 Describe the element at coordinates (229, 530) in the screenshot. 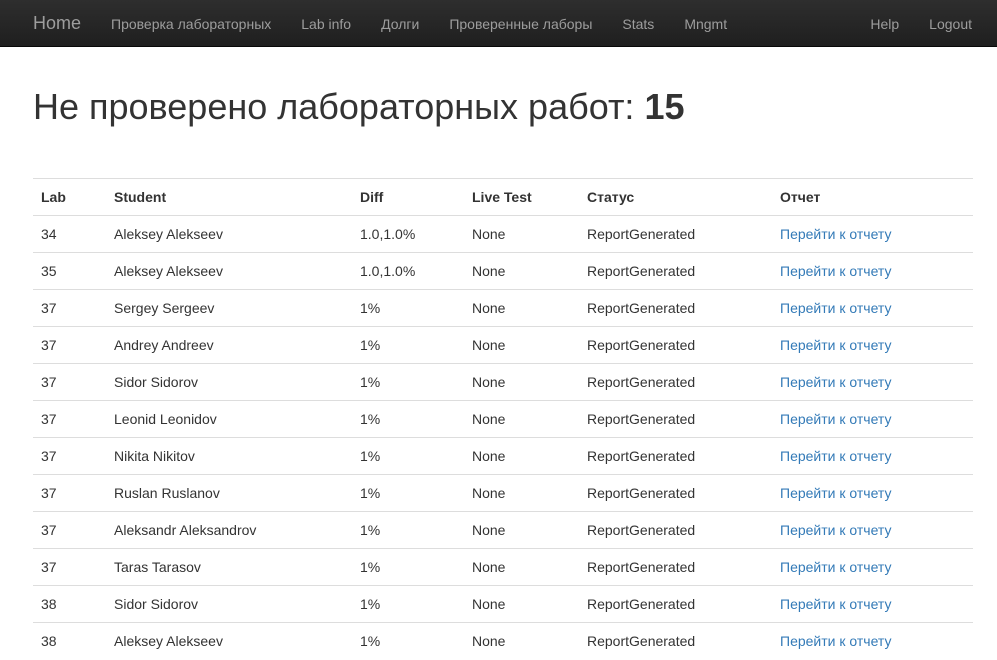

I see `cell-student: Aleksandr Aleksandrov` at that location.